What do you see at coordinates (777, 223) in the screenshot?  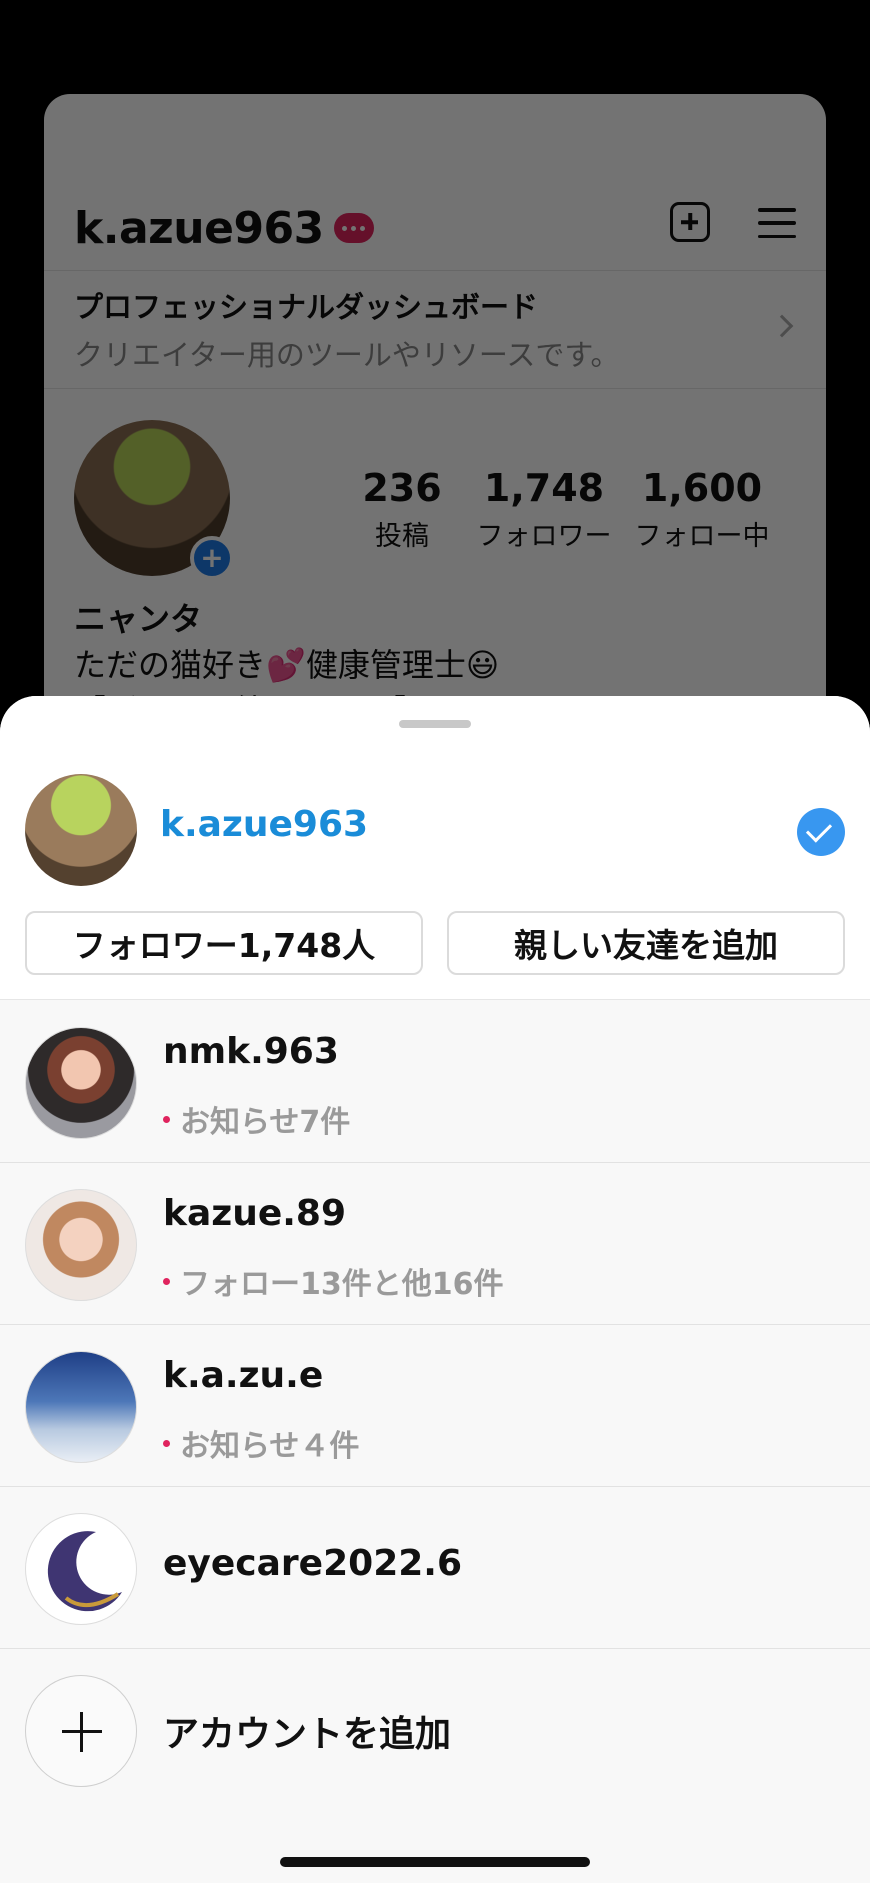 I see `menu-icon` at bounding box center [777, 223].